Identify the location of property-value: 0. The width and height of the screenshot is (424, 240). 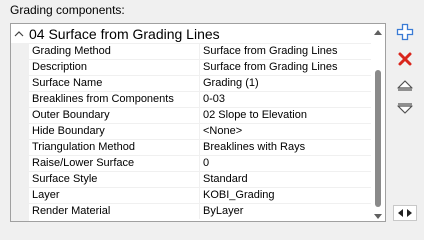
(285, 163).